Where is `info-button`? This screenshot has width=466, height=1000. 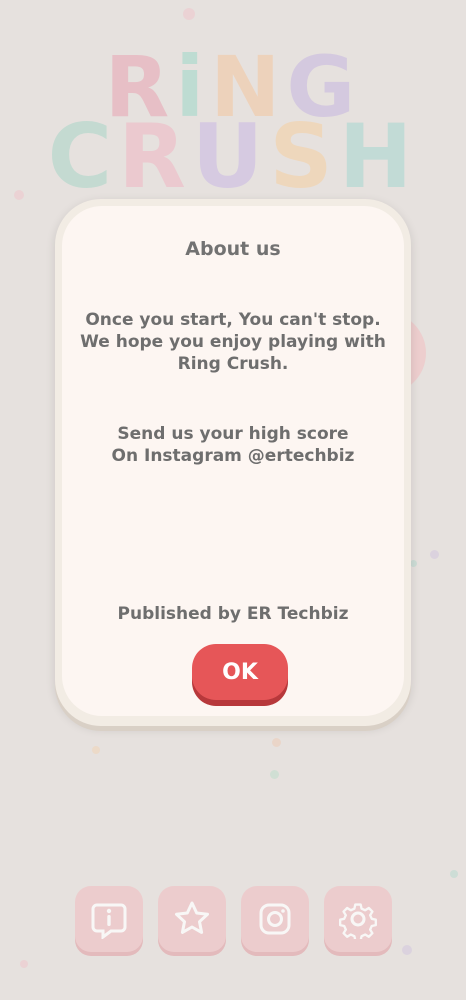 info-button is located at coordinates (109, 919).